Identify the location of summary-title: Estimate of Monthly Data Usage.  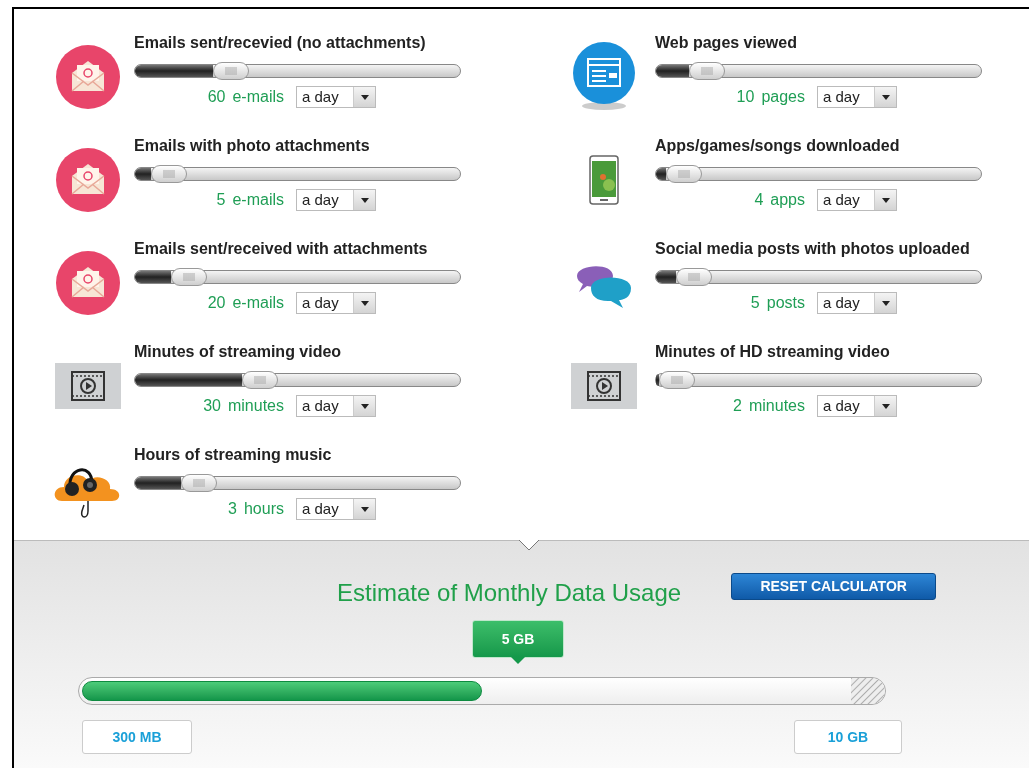
(509, 593).